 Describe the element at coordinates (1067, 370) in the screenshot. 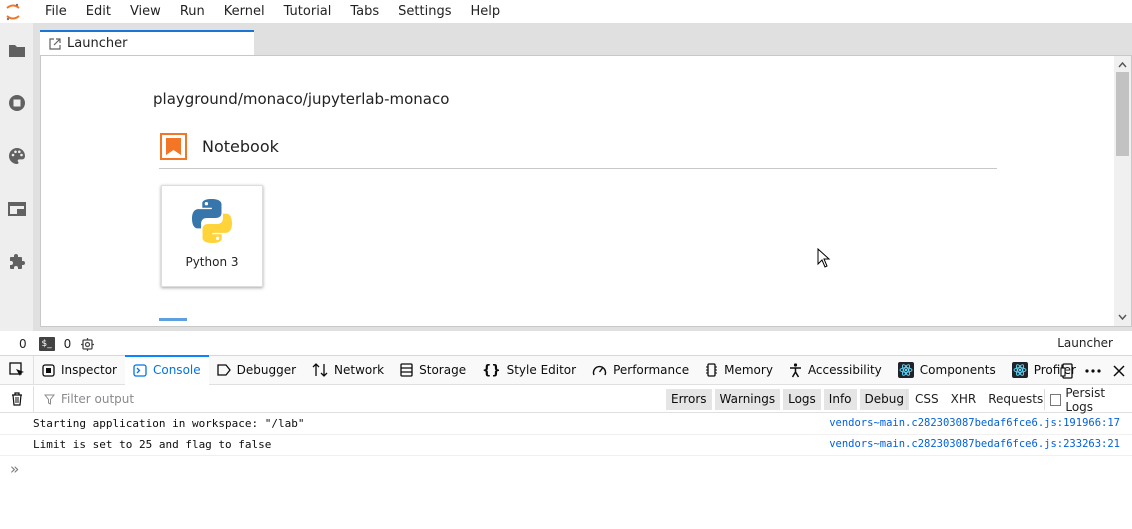

I see `responsive-design-icon` at that location.